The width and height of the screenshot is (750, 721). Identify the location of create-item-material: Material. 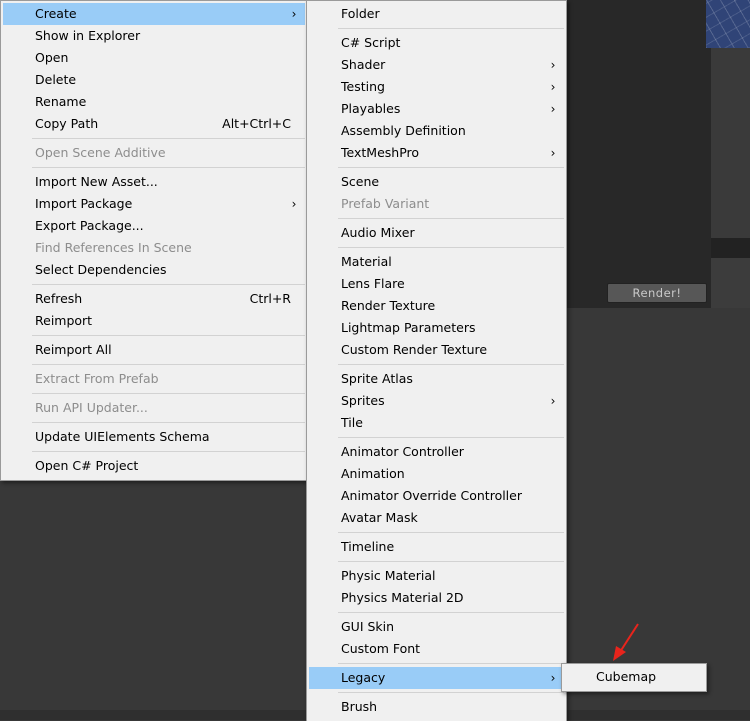
(436, 262).